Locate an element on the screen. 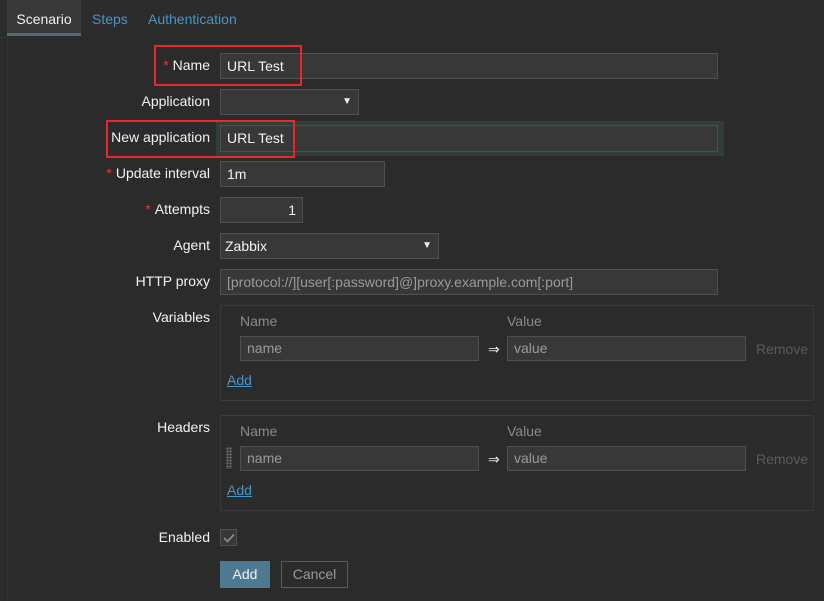 Image resolution: width=824 pixels, height=601 pixels. tab-steps: Steps is located at coordinates (110, 18).